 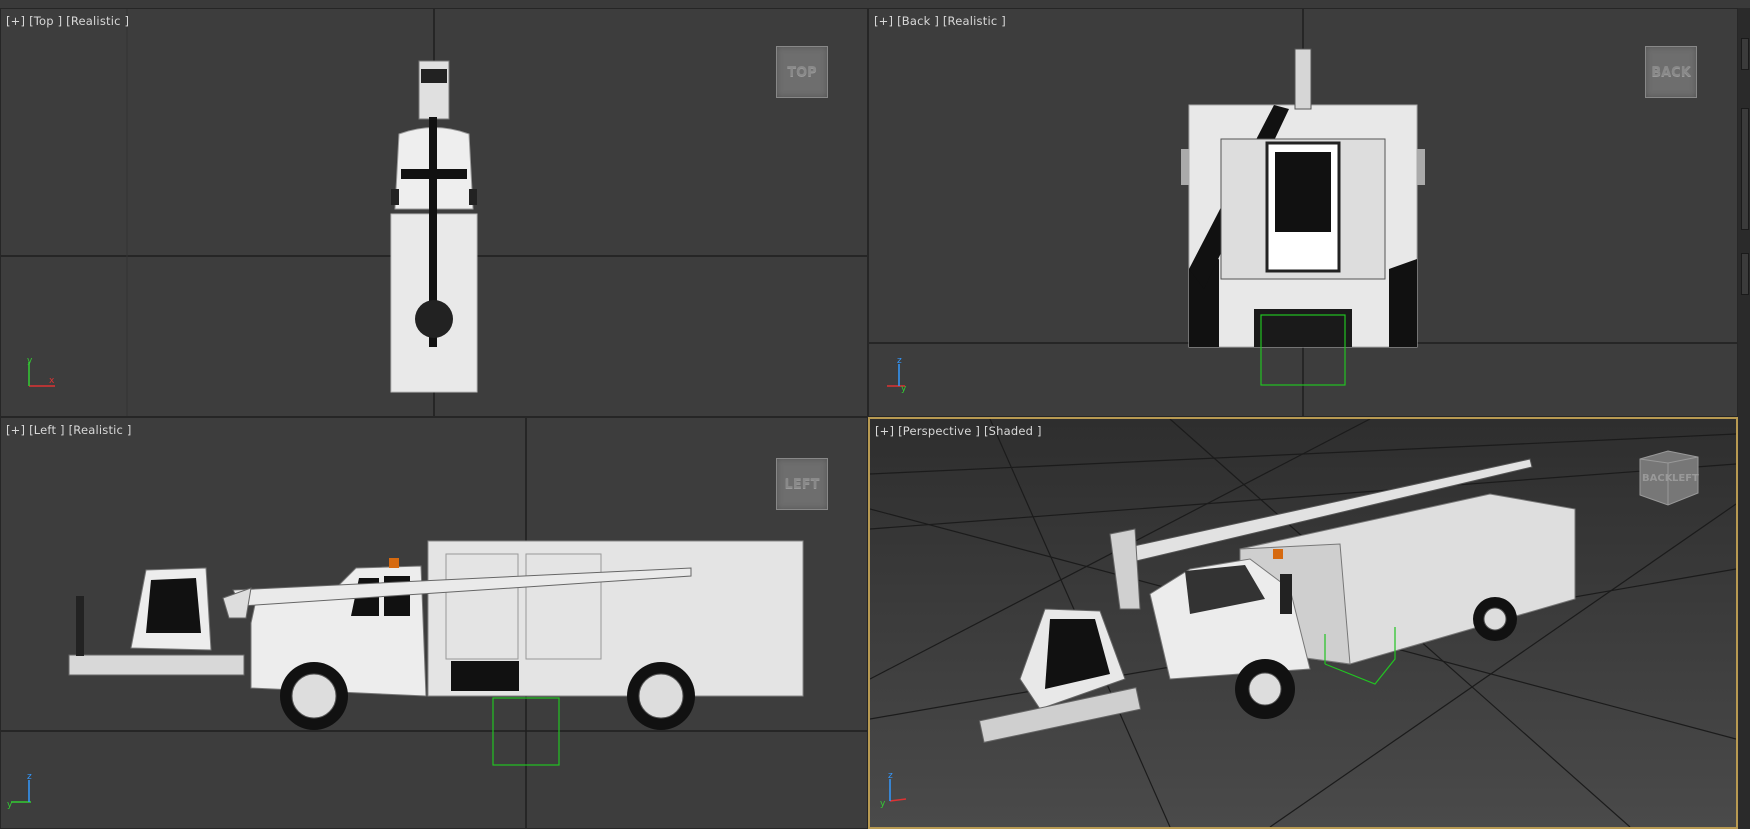 What do you see at coordinates (940, 21) in the screenshot?
I see `viewport-label-back: [+] [Back ] [Realistic ]` at bounding box center [940, 21].